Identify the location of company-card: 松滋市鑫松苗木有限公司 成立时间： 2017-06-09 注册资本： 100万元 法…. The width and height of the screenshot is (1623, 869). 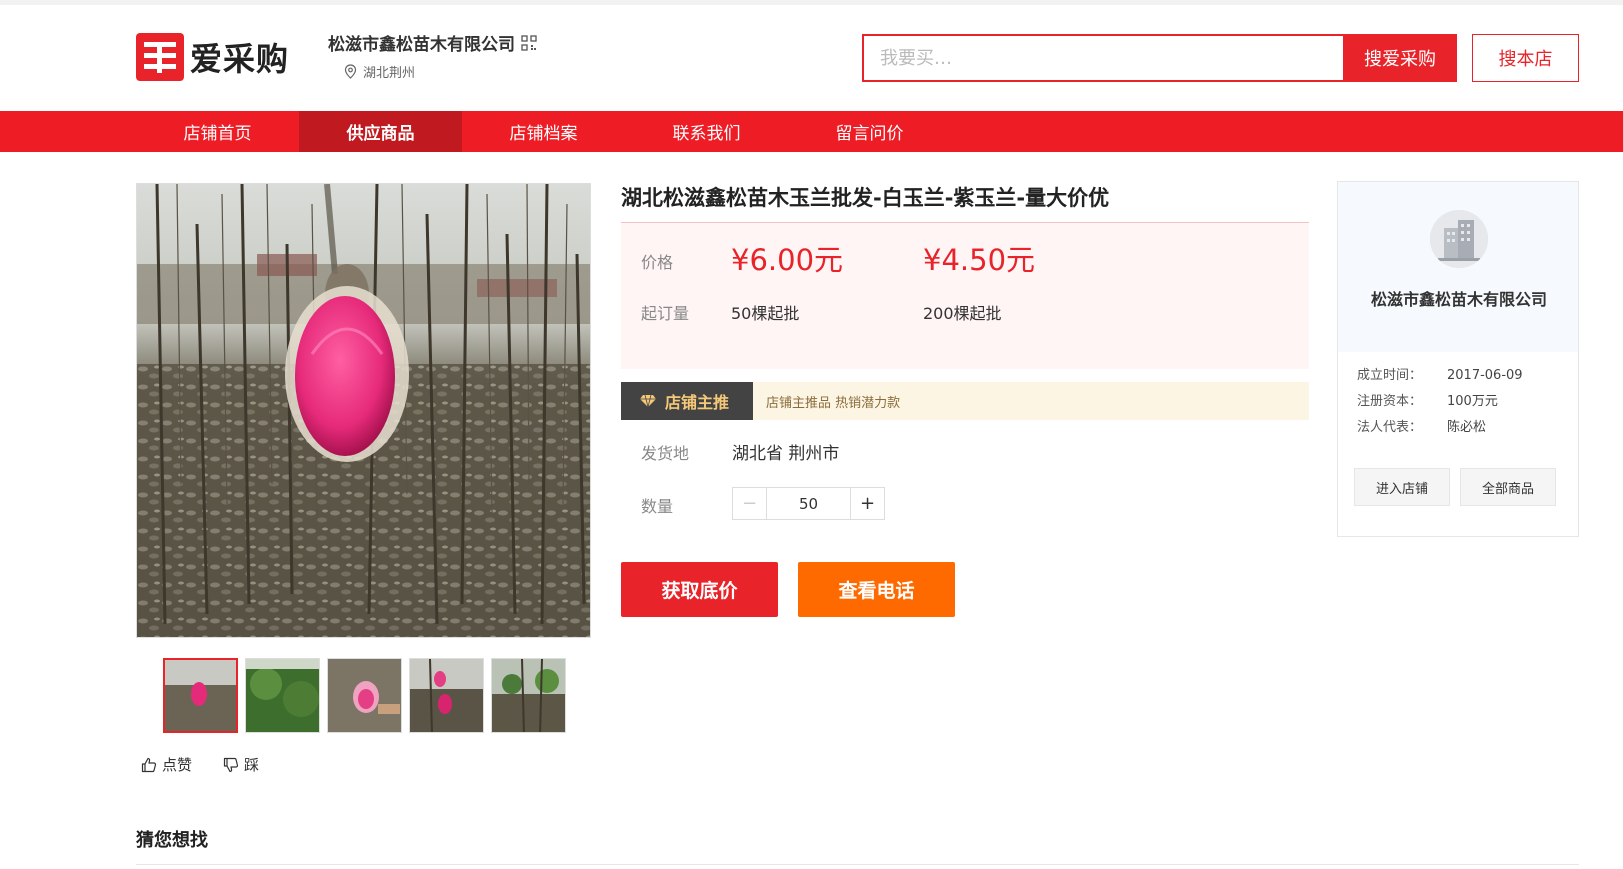
(1458, 359).